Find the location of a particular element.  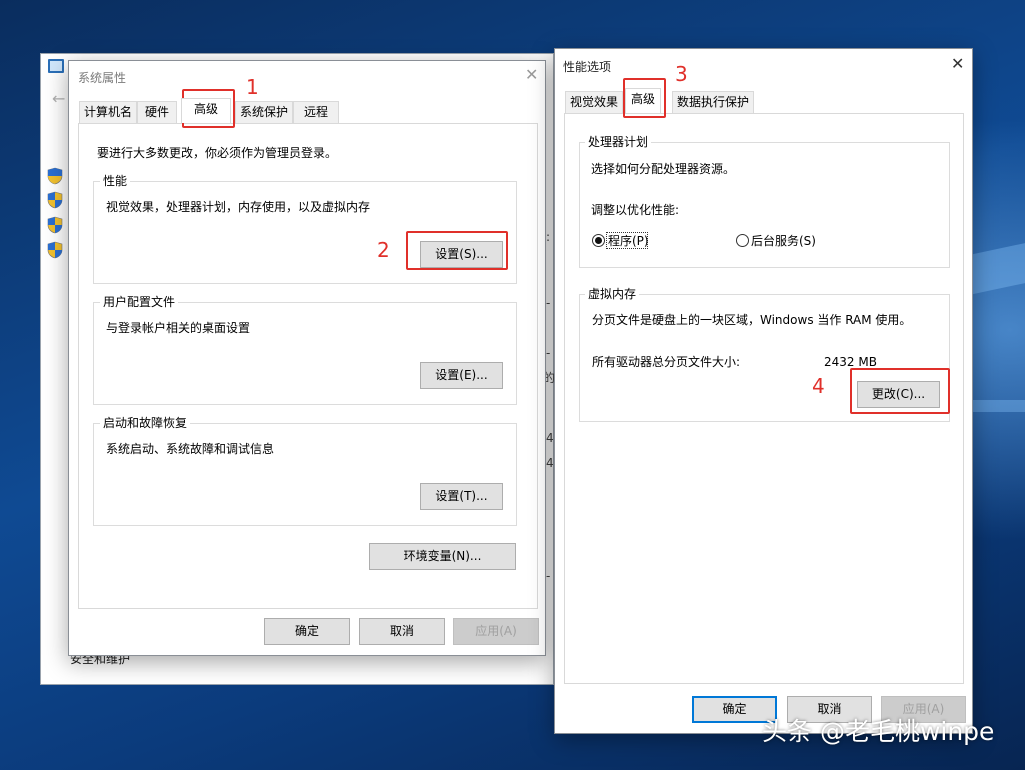

ok-button: 确定 is located at coordinates (307, 631).